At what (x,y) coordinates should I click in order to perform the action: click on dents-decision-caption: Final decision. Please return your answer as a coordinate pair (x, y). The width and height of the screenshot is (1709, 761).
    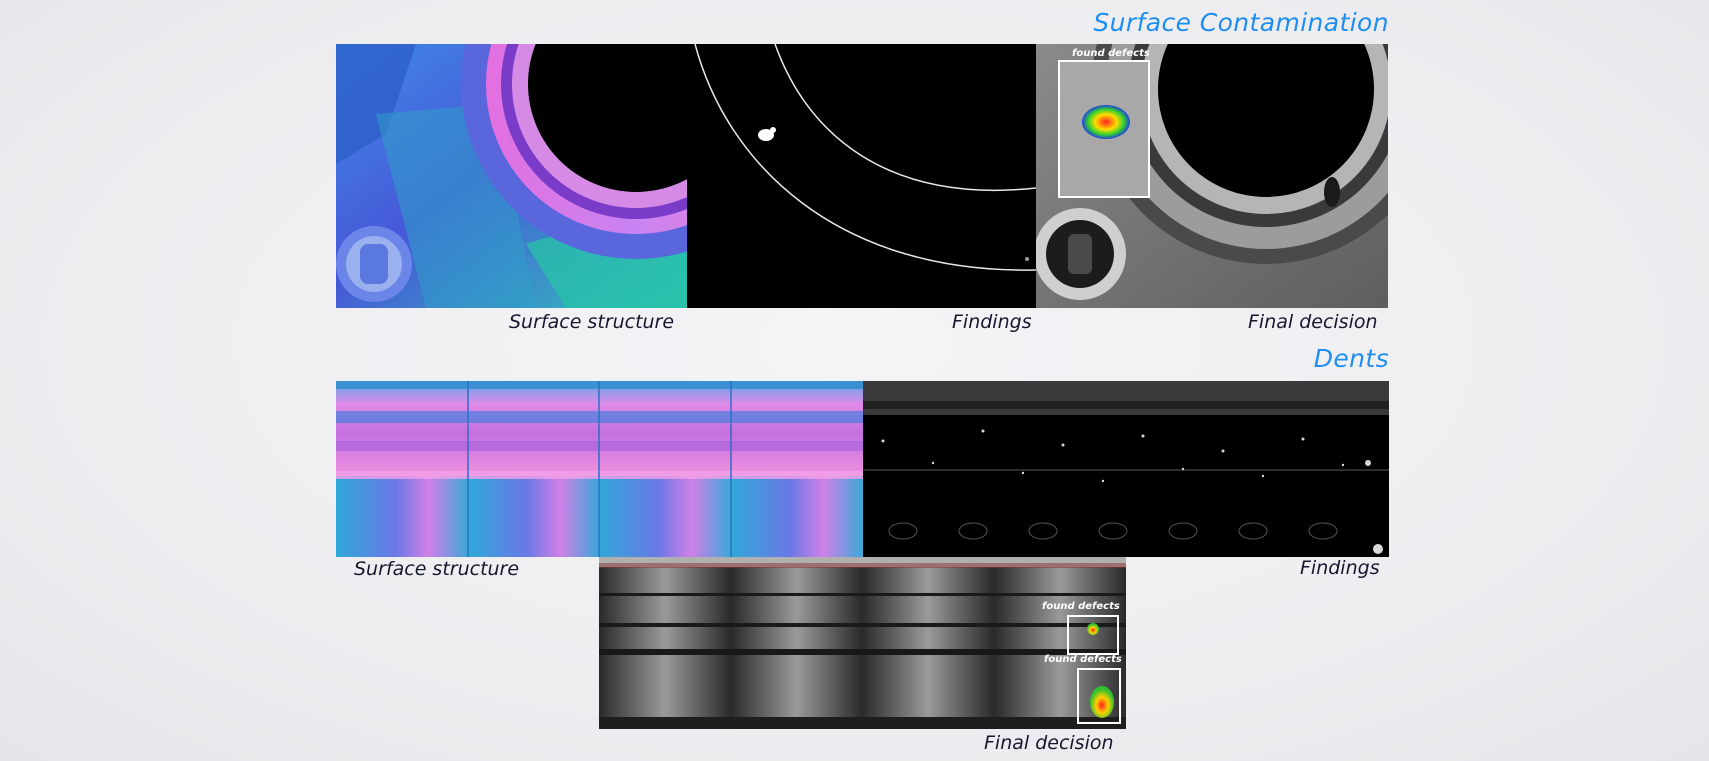
    Looking at the image, I should click on (1049, 743).